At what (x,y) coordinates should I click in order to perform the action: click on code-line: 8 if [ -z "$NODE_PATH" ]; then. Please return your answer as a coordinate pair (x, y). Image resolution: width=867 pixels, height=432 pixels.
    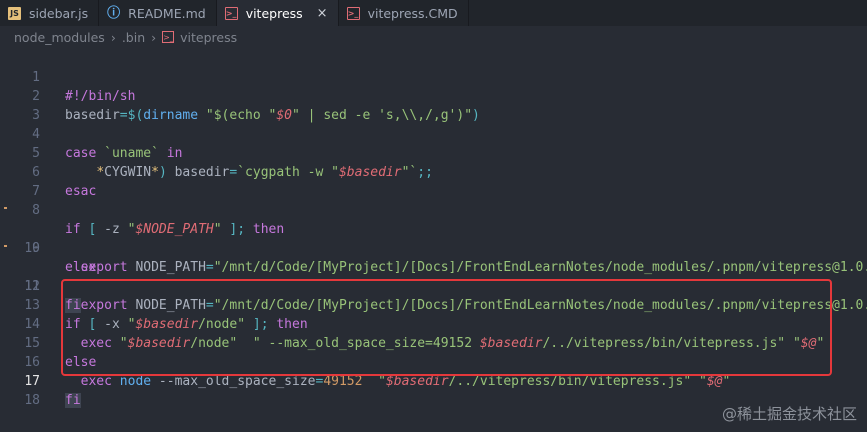
    Looking at the image, I should click on (433, 209).